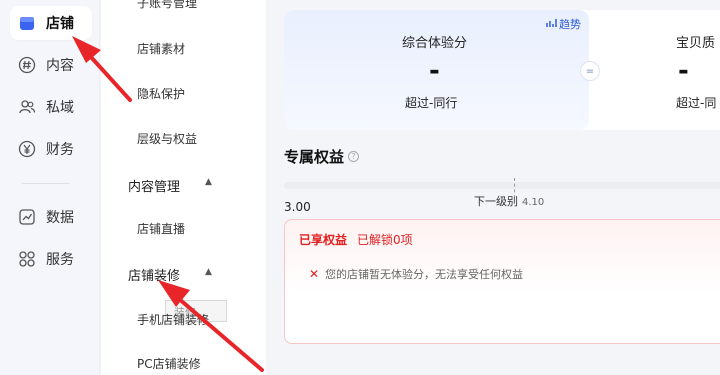  What do you see at coordinates (431, 103) in the screenshot?
I see `score-compare: 超过-同行` at bounding box center [431, 103].